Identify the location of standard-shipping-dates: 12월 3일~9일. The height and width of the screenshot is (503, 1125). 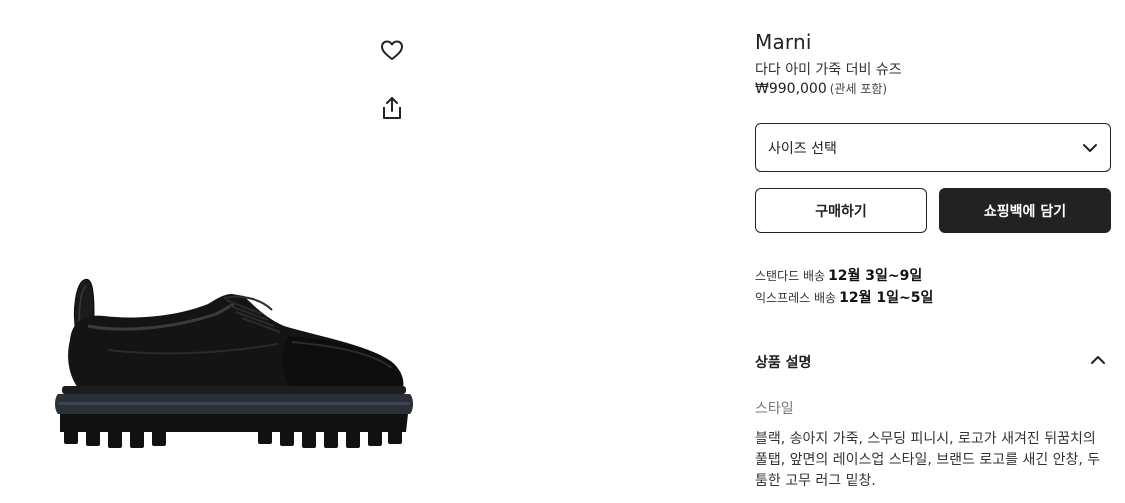
(875, 276).